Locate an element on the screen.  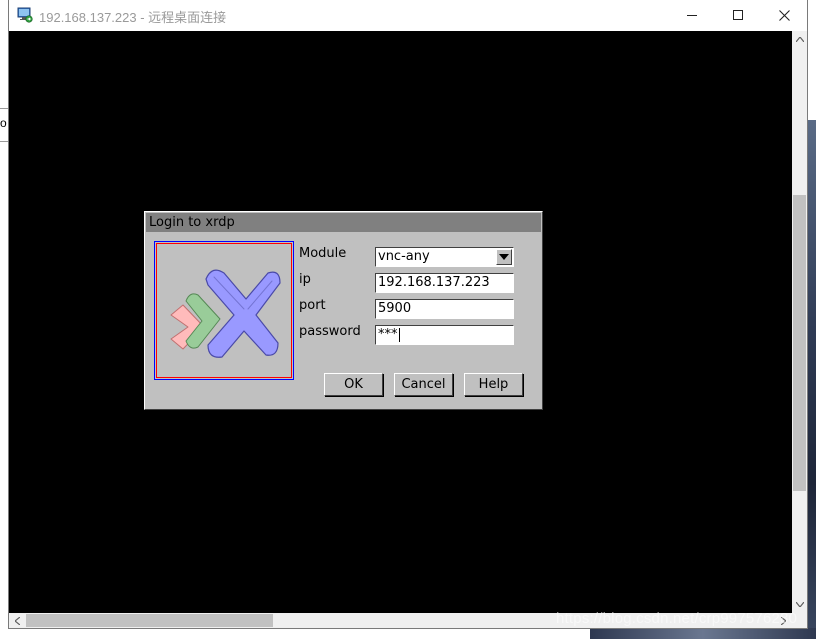
minimize-button is located at coordinates (692, 15).